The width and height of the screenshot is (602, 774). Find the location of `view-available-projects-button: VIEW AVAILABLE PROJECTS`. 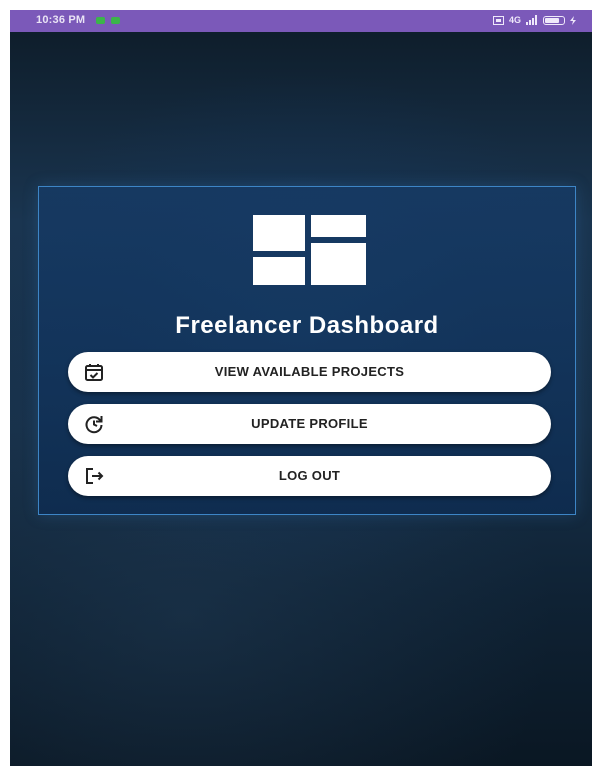

view-available-projects-button: VIEW AVAILABLE PROJECTS is located at coordinates (309, 372).